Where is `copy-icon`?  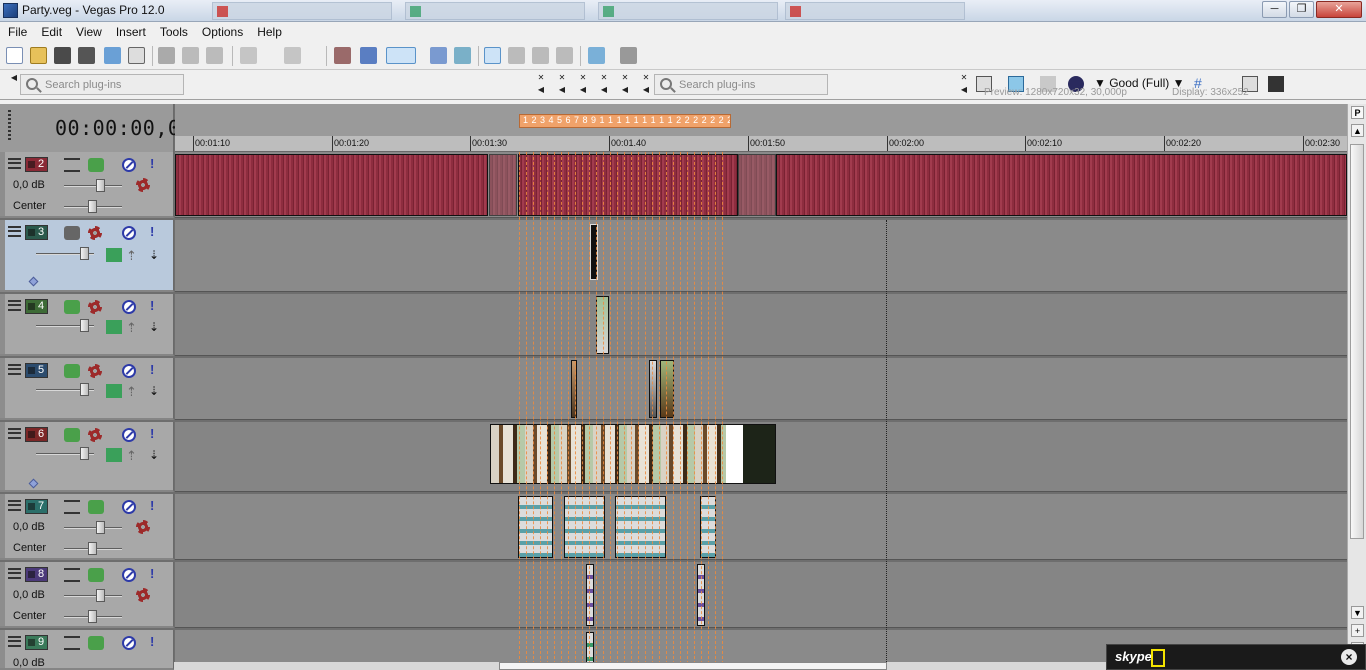
copy-icon is located at coordinates (190, 55).